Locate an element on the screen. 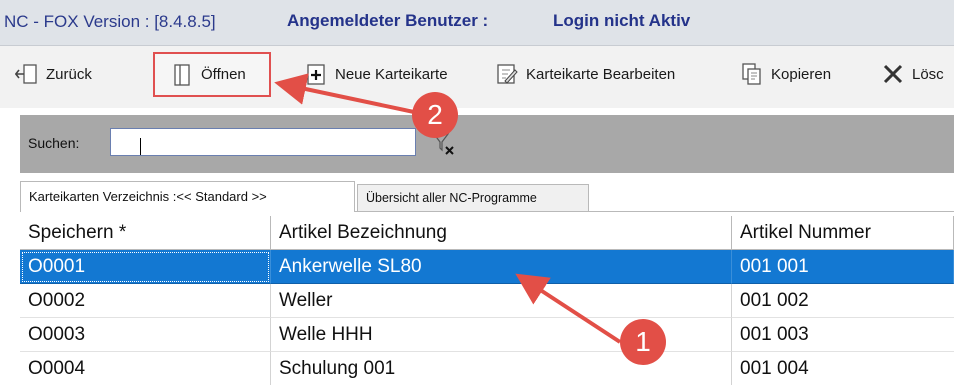 The image size is (954, 385). cell-speichern: O0003 is located at coordinates (145, 335).